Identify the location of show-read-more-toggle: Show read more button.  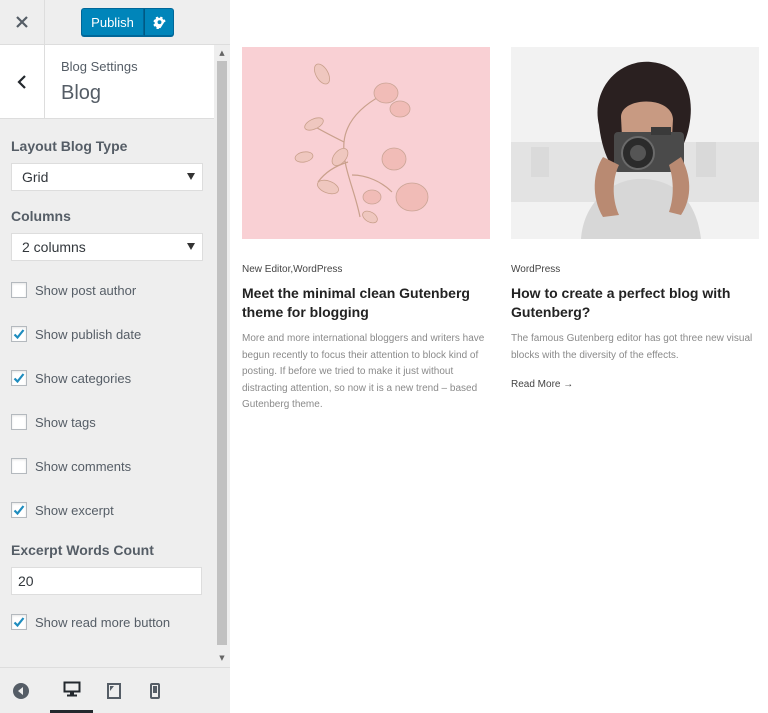
(90, 622).